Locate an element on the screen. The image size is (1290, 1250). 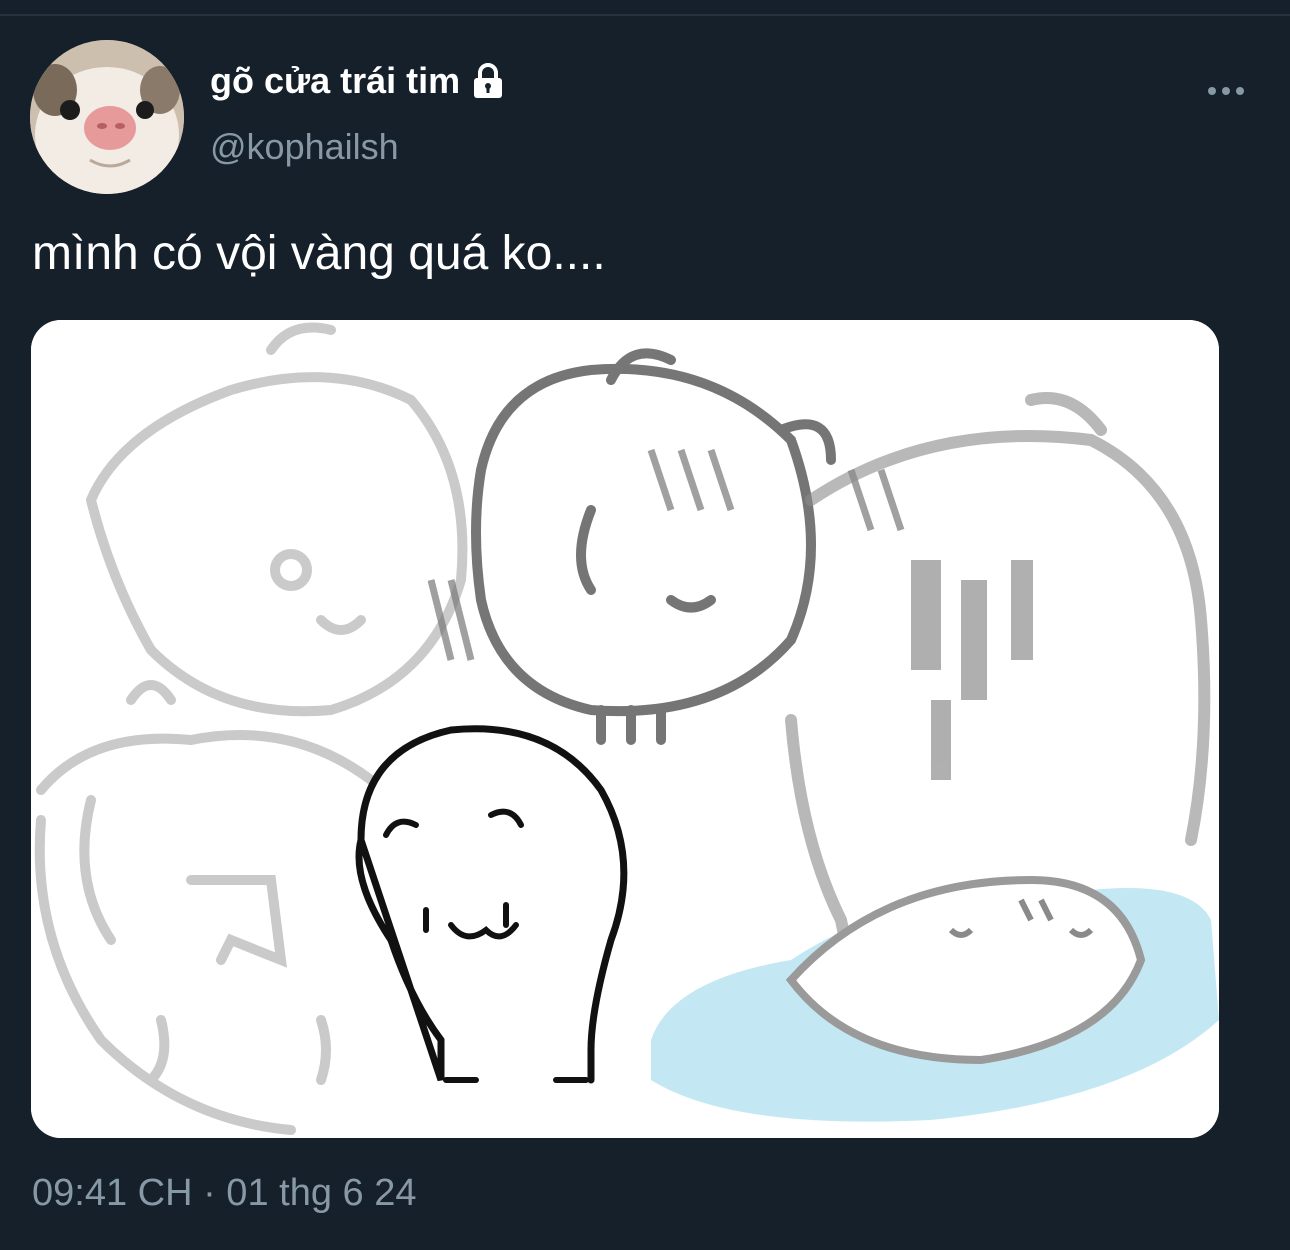
tweet-timestamp: 09:41 CH · 01 thg 6 24 is located at coordinates (224, 1193).